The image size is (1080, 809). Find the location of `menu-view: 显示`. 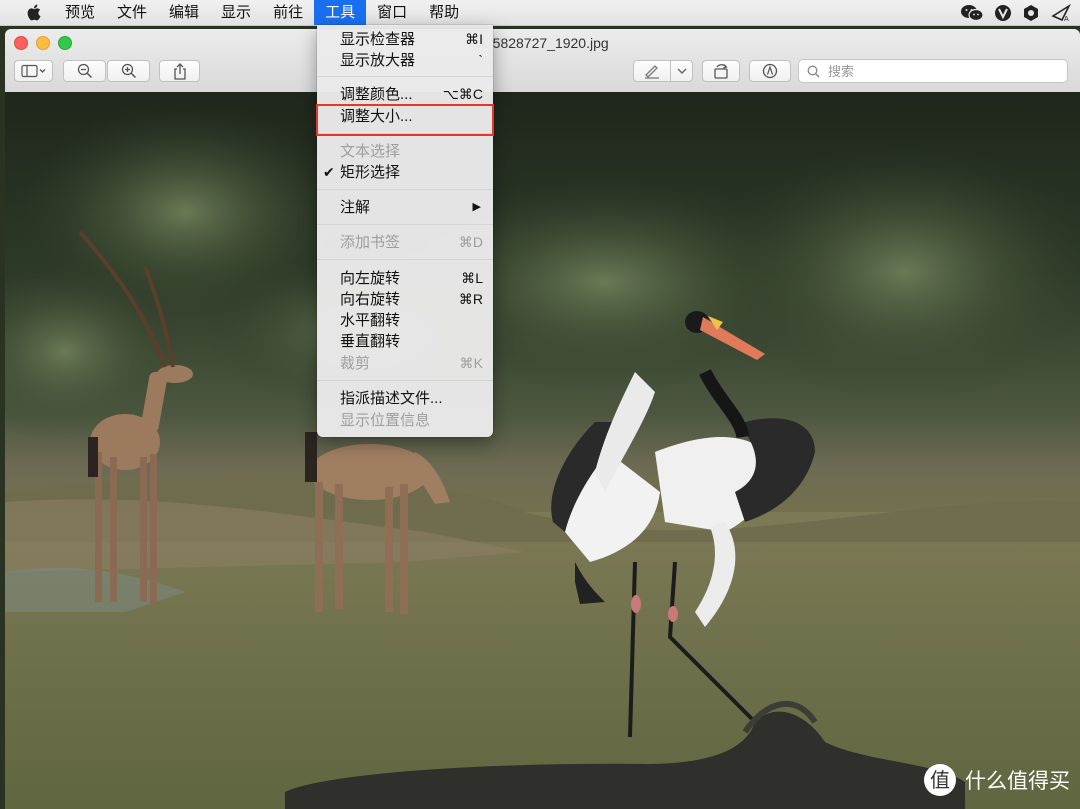

menu-view: 显示 is located at coordinates (236, 12).